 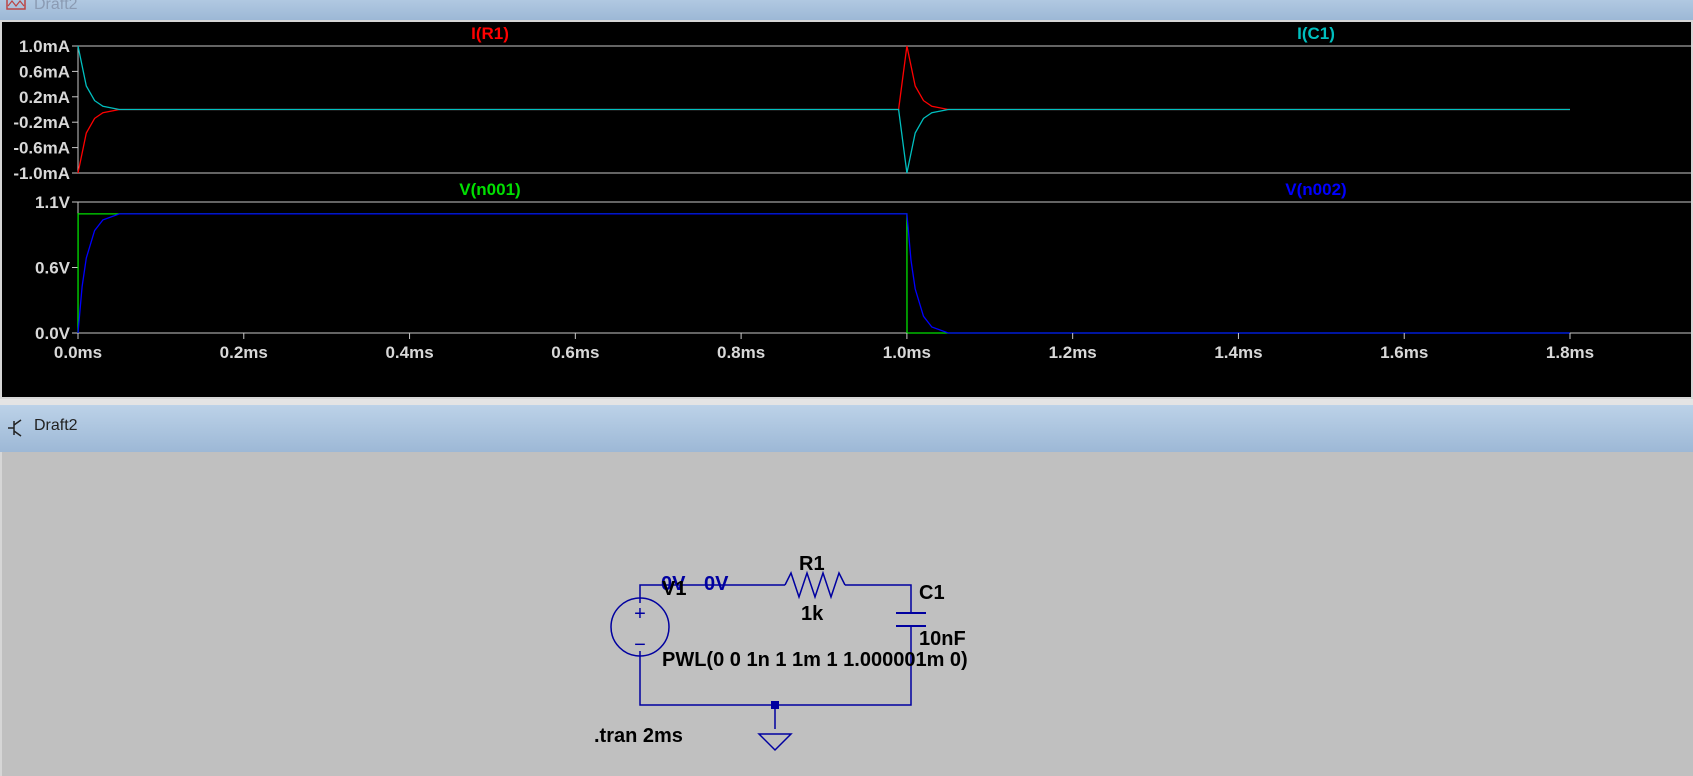 I want to click on y-tick-label: -0.6mA, so click(x=41, y=148).